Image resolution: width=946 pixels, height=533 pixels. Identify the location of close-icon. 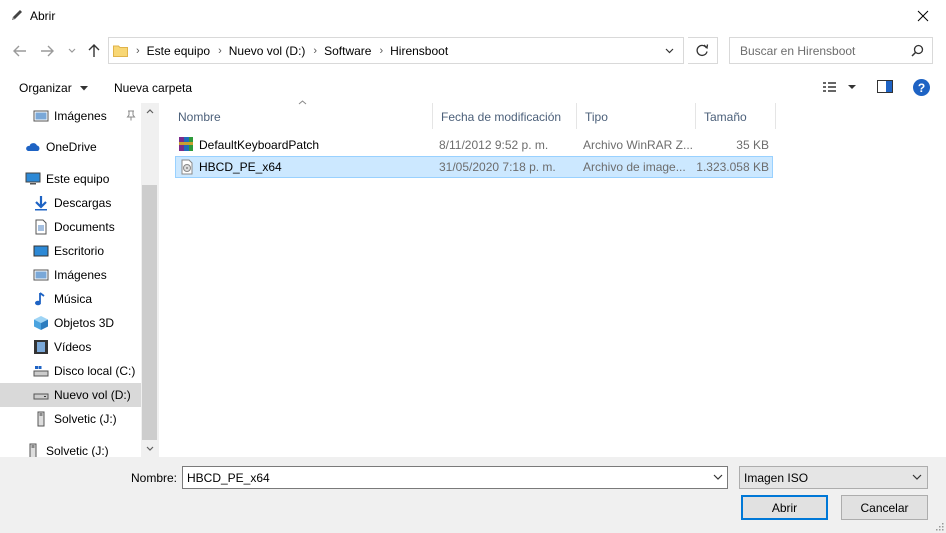
(923, 16).